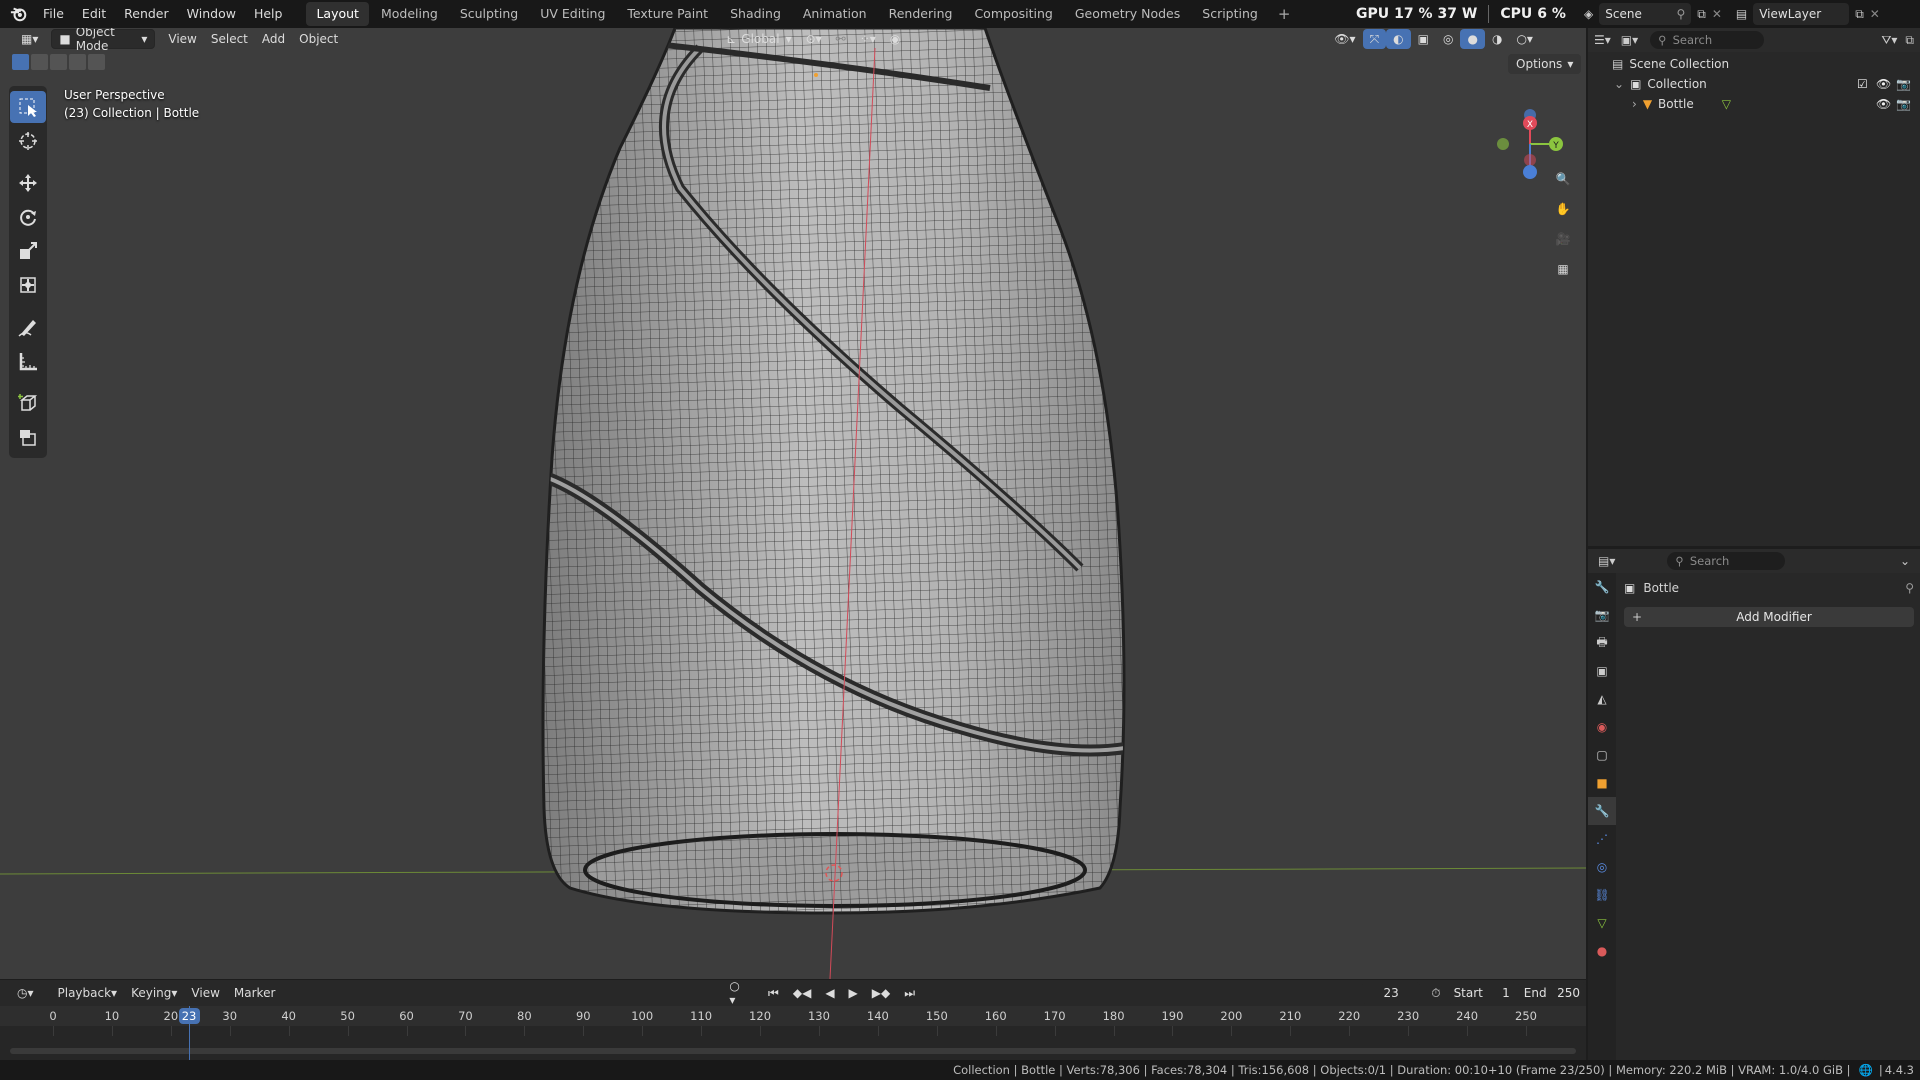 The image size is (1920, 1080). What do you see at coordinates (28, 437) in the screenshot?
I see `add-primitive-tool` at bounding box center [28, 437].